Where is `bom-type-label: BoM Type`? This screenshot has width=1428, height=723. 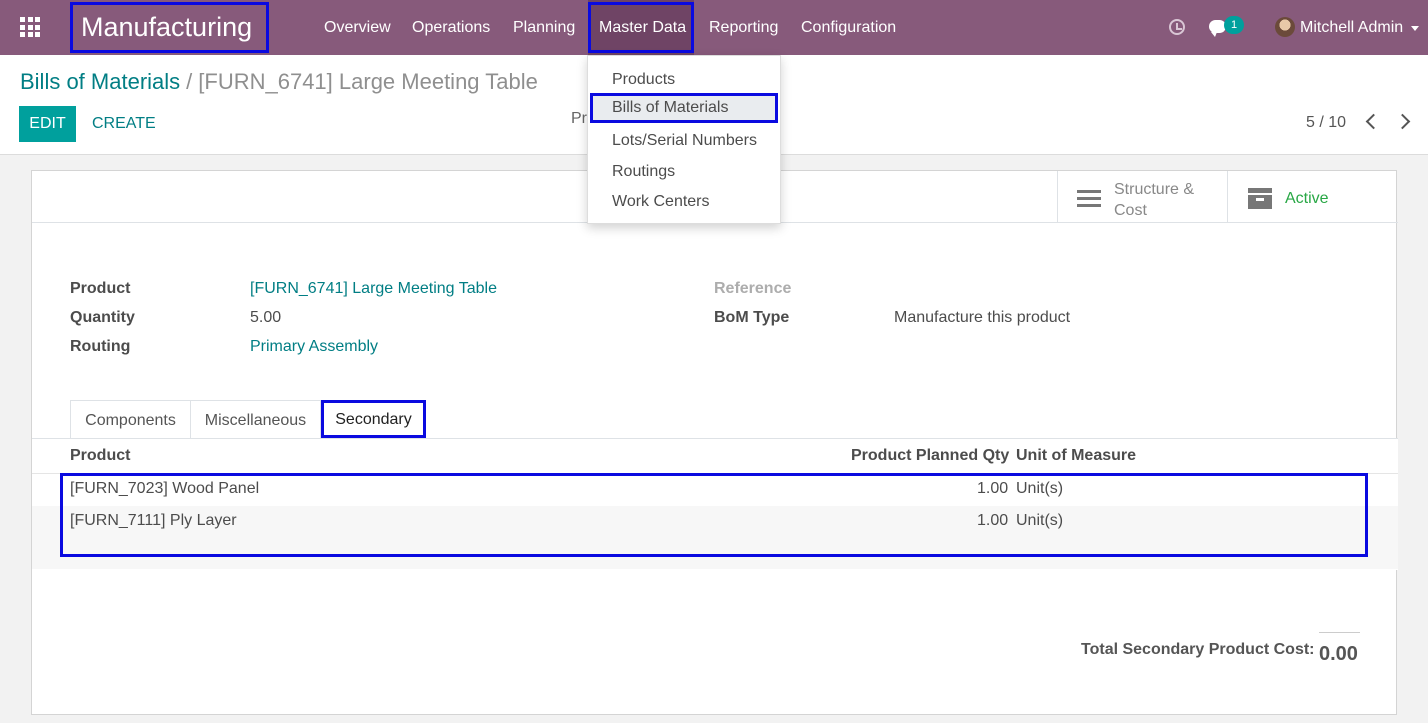 bom-type-label: BoM Type is located at coordinates (752, 317).